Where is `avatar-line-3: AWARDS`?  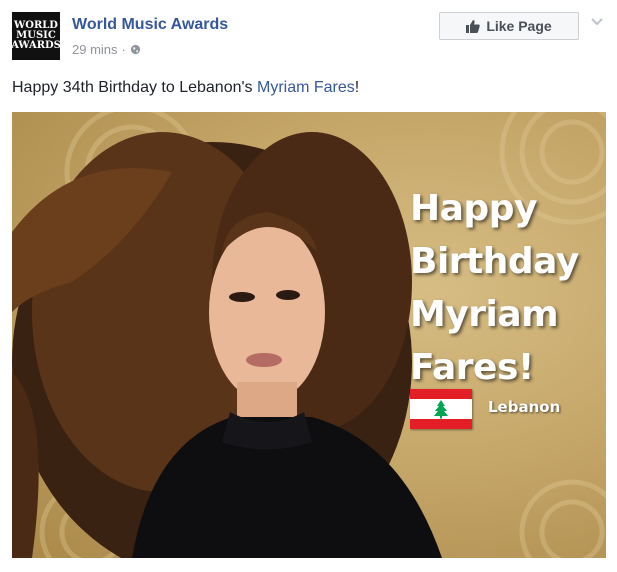
avatar-line-3: AWARDS is located at coordinates (36, 45).